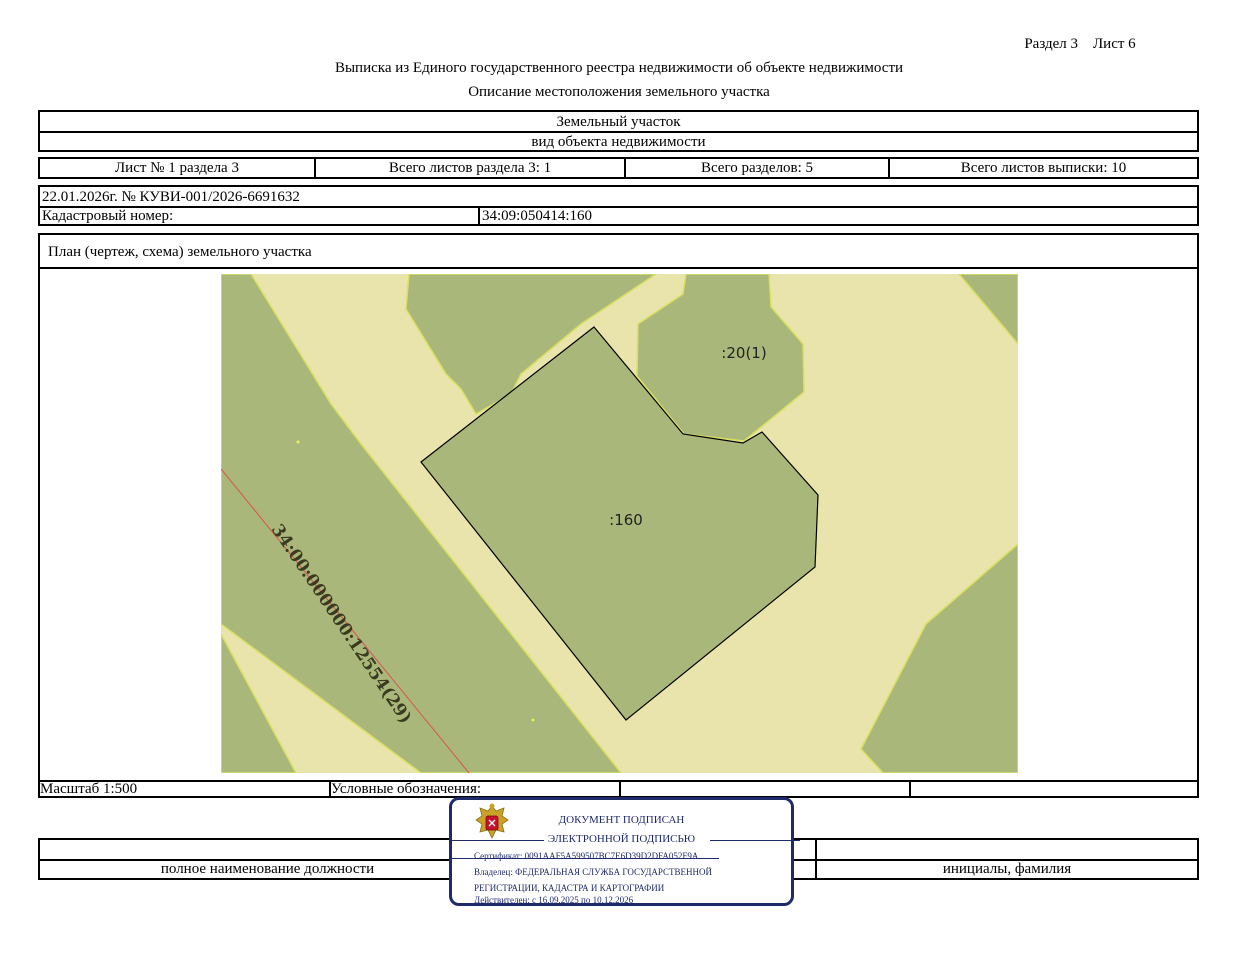 The image size is (1238, 957). Describe the element at coordinates (626, 520) in the screenshot. I see `main-parcel-label: :160` at that location.